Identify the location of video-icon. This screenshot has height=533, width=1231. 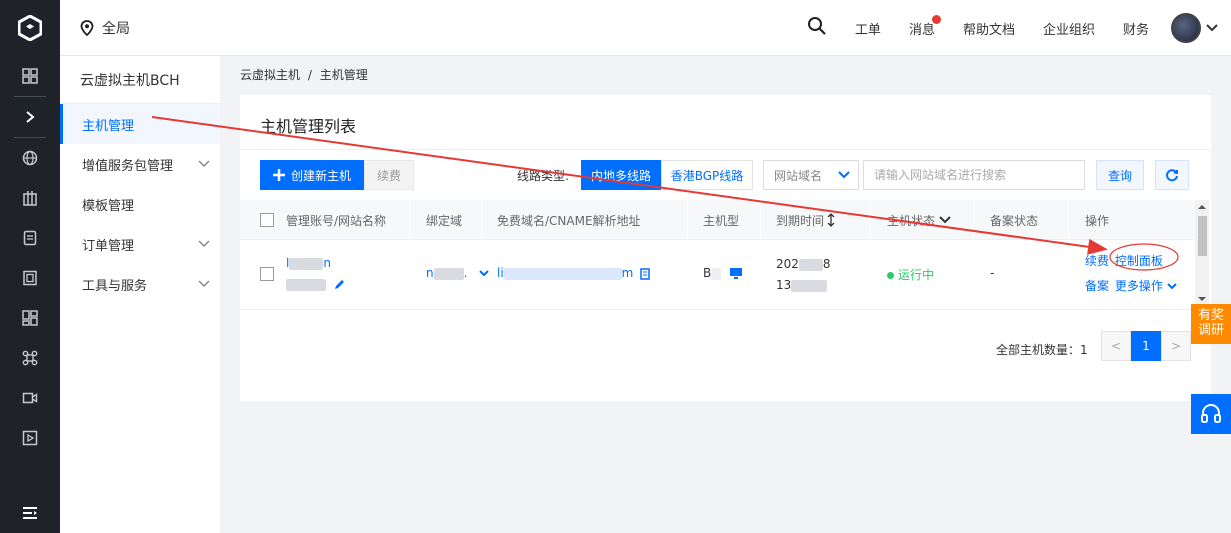
(30, 398).